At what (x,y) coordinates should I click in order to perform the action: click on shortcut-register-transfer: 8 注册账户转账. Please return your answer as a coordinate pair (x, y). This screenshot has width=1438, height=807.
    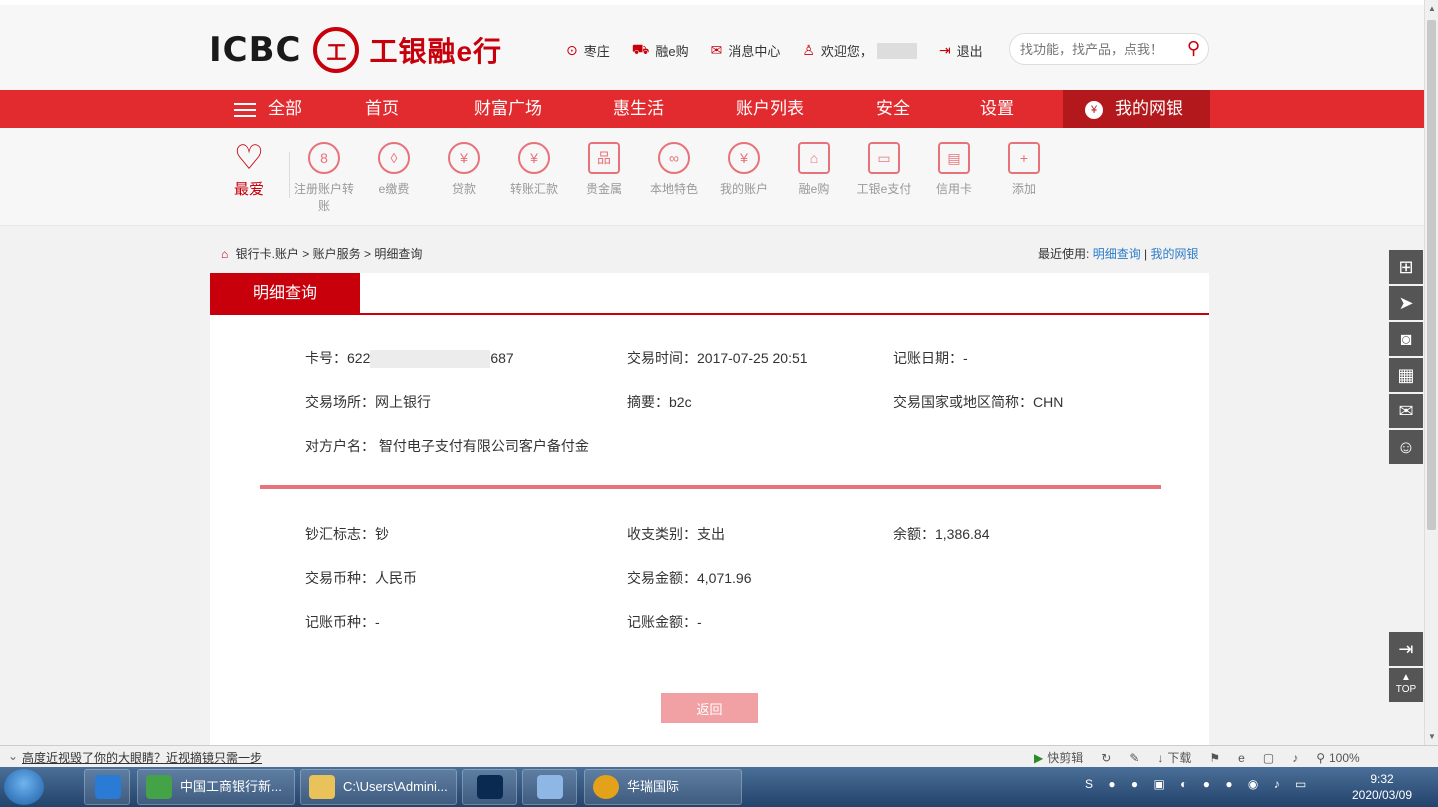
    Looking at the image, I should click on (324, 176).